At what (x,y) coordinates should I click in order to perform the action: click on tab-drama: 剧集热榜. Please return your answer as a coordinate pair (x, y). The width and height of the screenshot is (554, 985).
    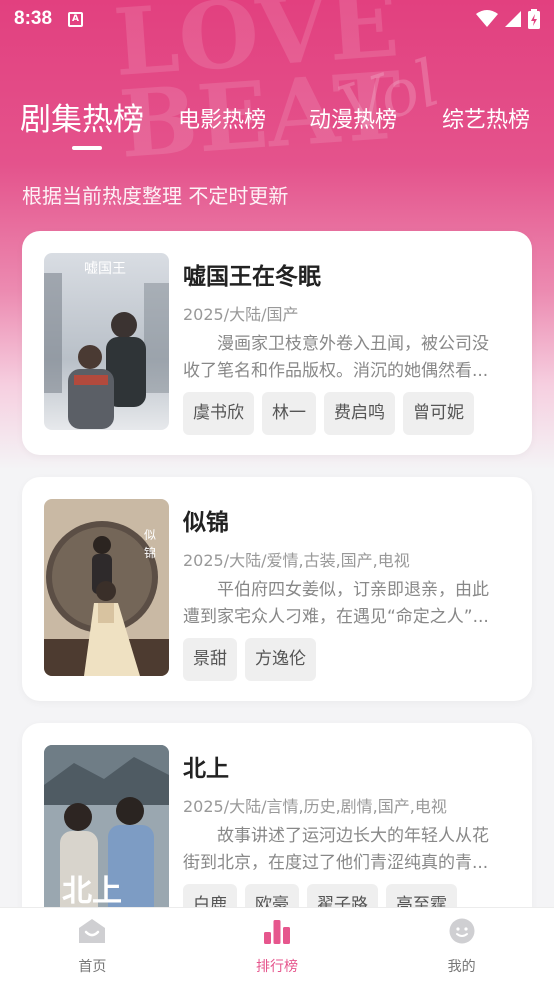
    Looking at the image, I should click on (82, 116).